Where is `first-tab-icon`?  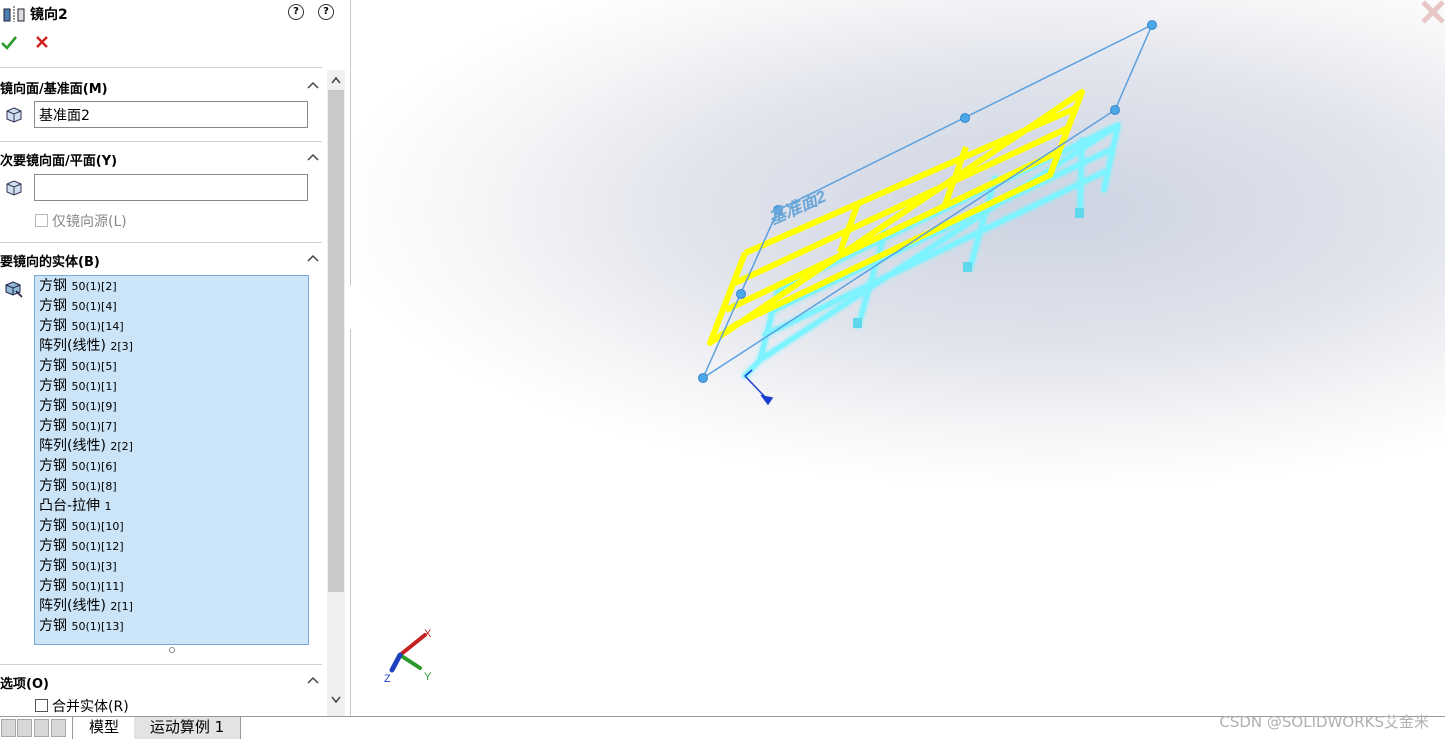 first-tab-icon is located at coordinates (8, 728).